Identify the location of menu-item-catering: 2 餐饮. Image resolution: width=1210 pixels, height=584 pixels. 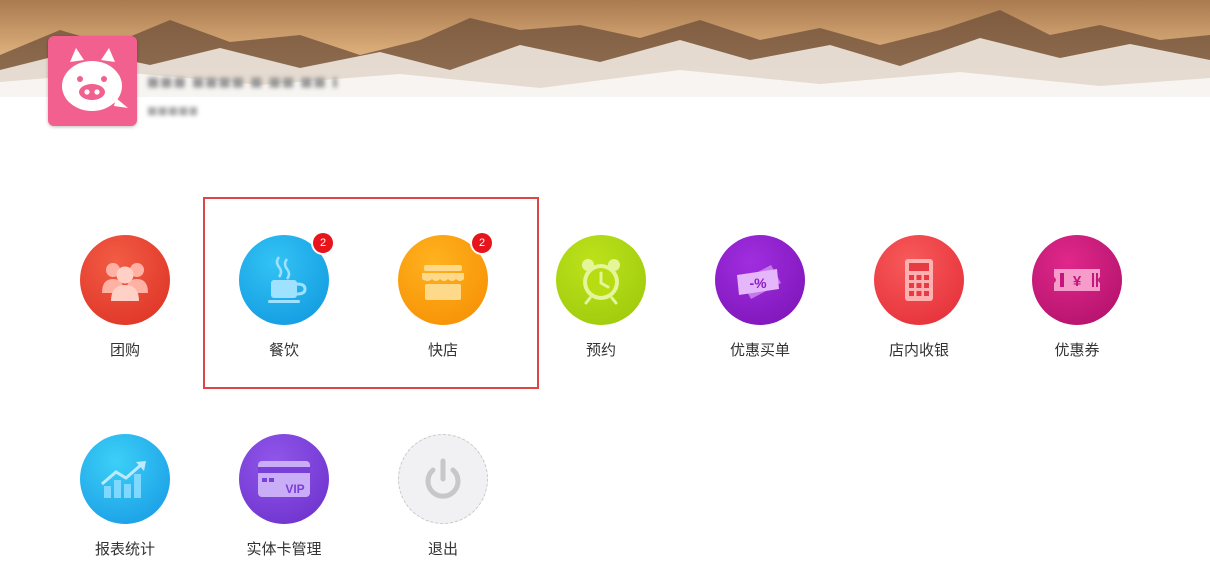
(284, 309).